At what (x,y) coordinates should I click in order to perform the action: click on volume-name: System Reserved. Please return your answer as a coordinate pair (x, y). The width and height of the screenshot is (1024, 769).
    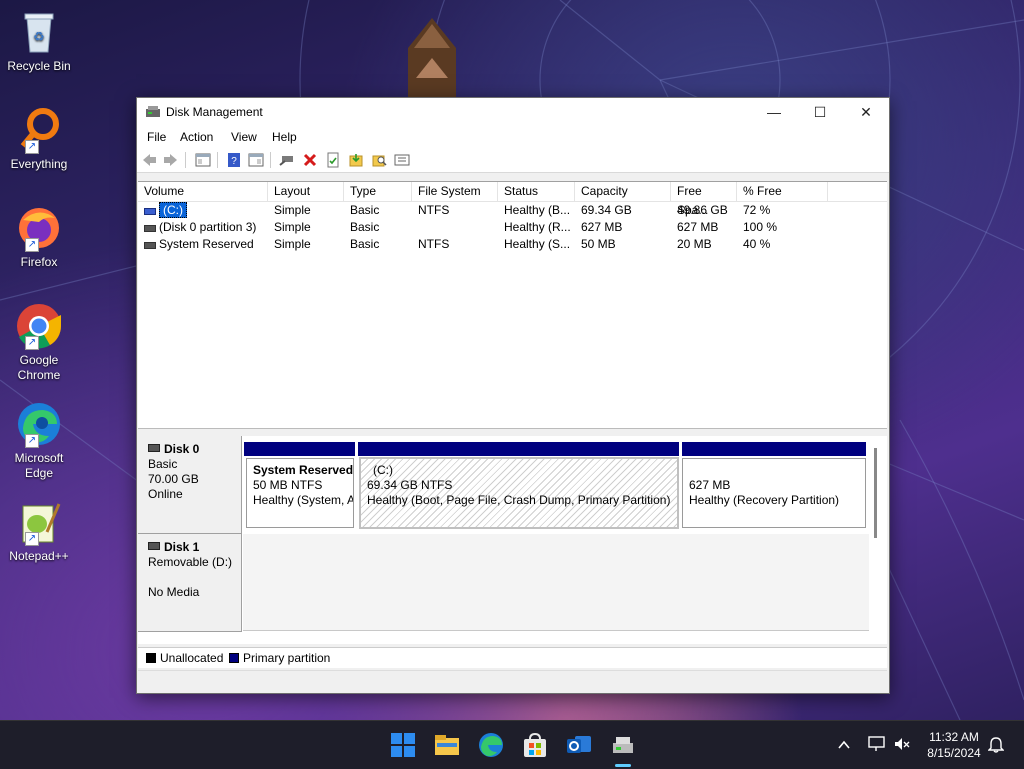
    Looking at the image, I should click on (206, 244).